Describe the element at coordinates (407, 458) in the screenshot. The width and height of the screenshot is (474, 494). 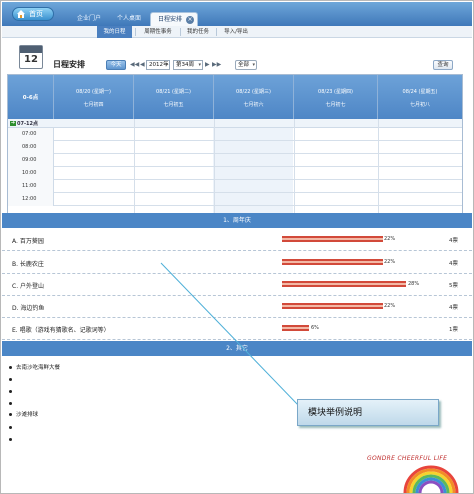
I see `brand-text: GONDRE CHEERFUL LIFE` at that location.